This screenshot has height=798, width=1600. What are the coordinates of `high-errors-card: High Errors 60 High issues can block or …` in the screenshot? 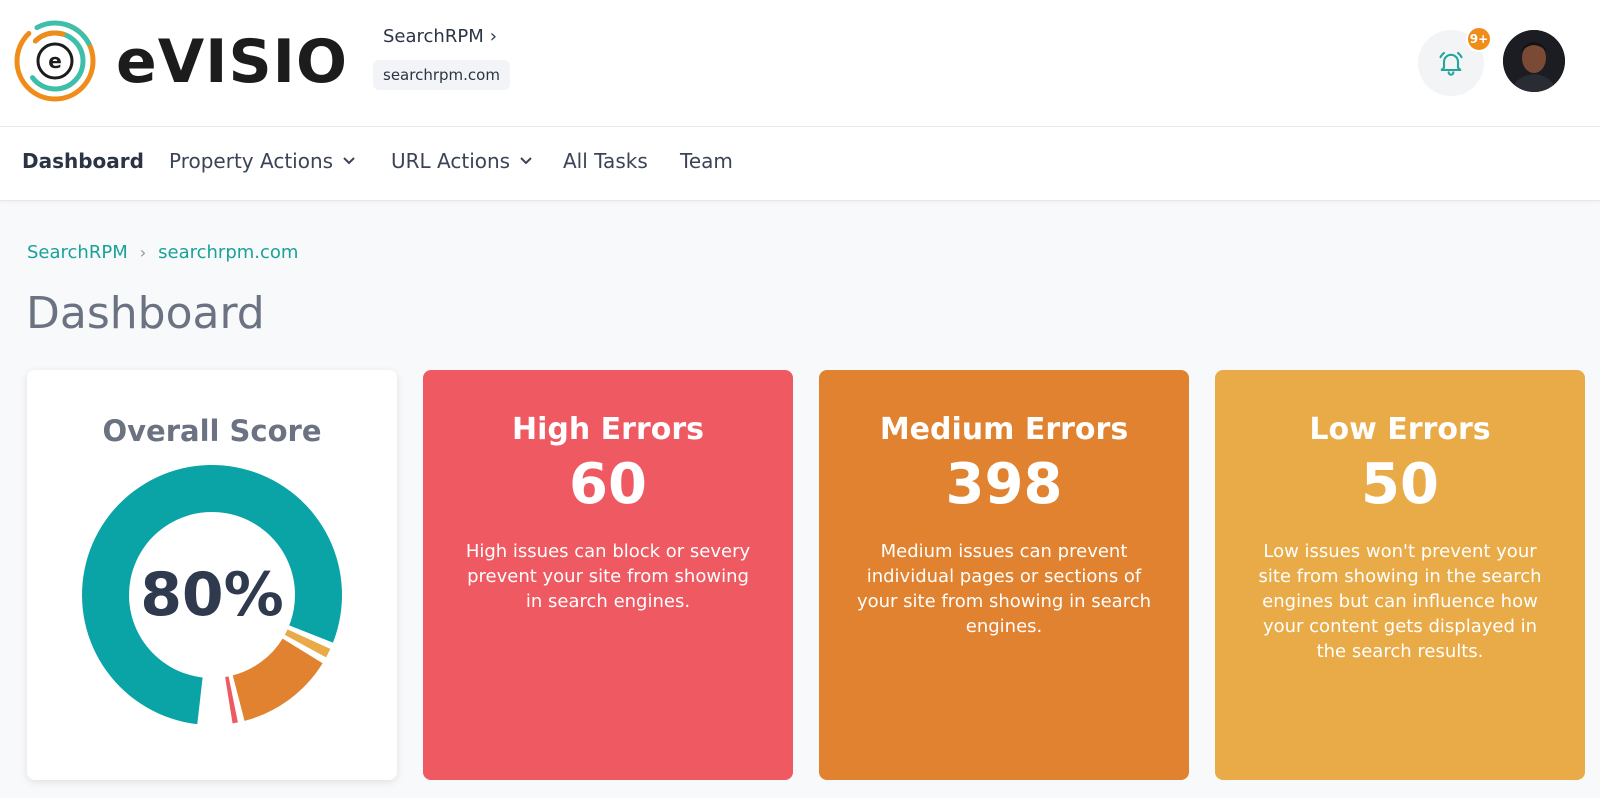 It's located at (608, 575).